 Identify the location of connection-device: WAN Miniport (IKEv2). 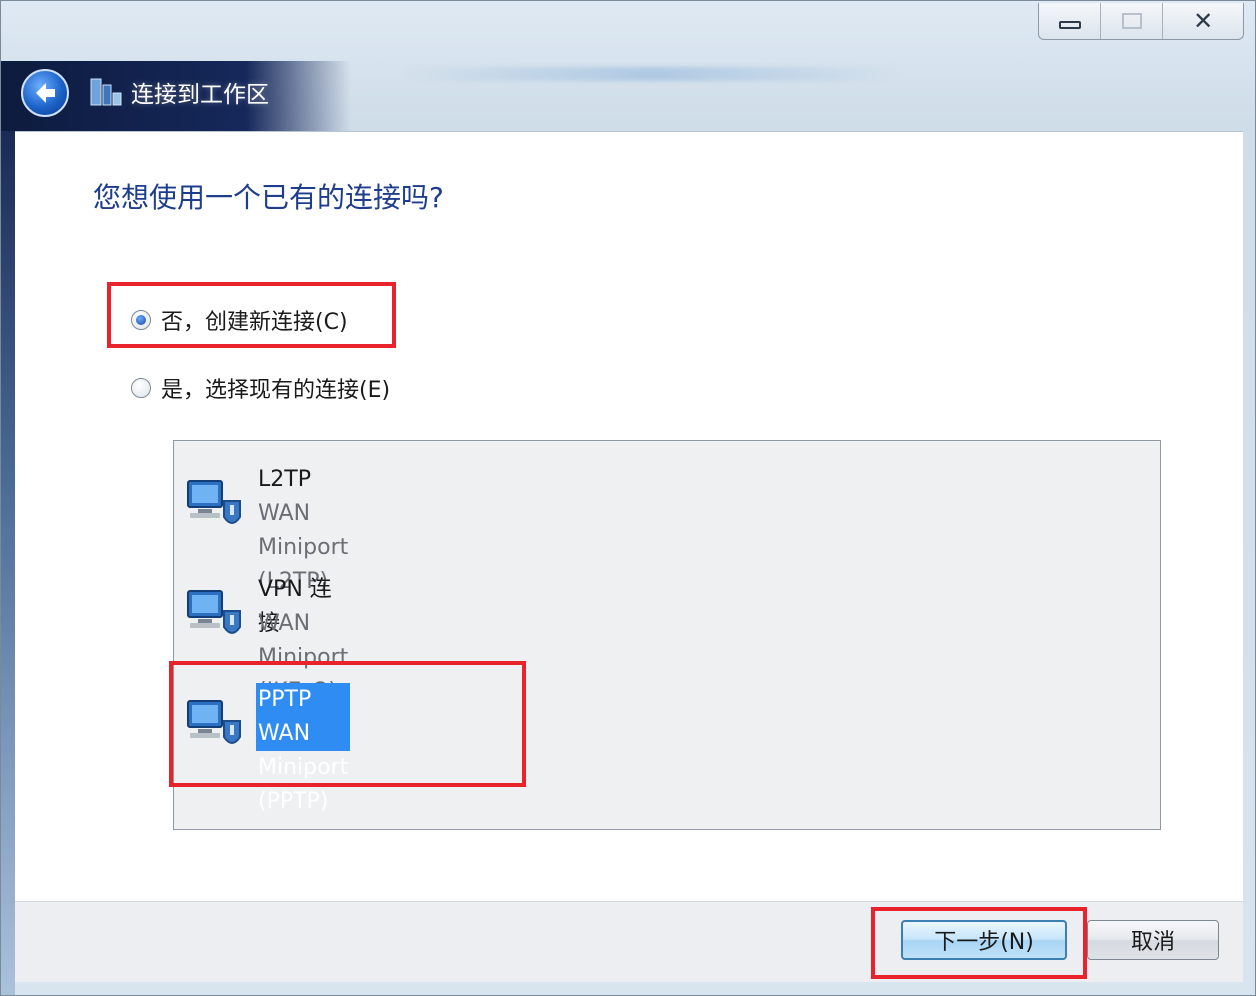
(303, 657).